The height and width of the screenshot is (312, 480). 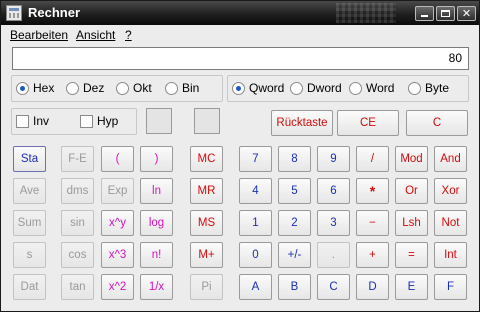 What do you see at coordinates (411, 159) in the screenshot?
I see `mod-button: Mod` at bounding box center [411, 159].